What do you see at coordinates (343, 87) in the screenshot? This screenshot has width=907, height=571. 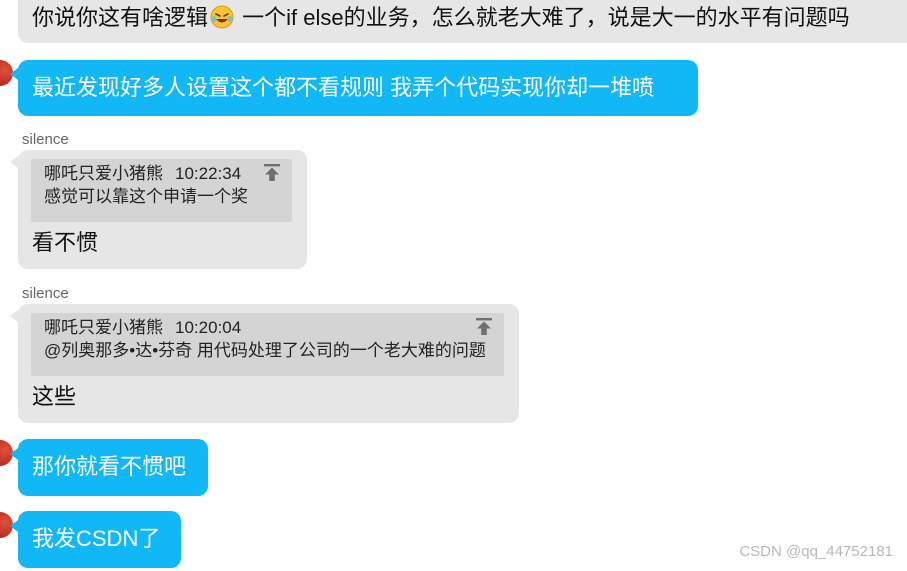 I see `message-text: 最近发现好多人设置这个都不看规则 我弄个代码实现你却一堆喷` at bounding box center [343, 87].